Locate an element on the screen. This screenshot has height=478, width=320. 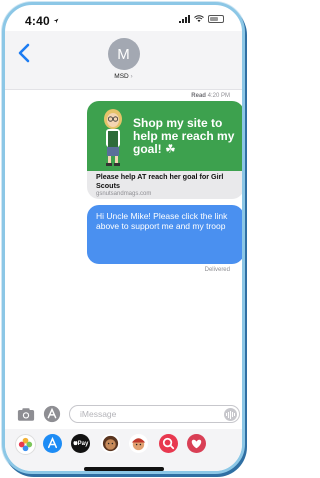
audio-message-icon is located at coordinates (230, 414).